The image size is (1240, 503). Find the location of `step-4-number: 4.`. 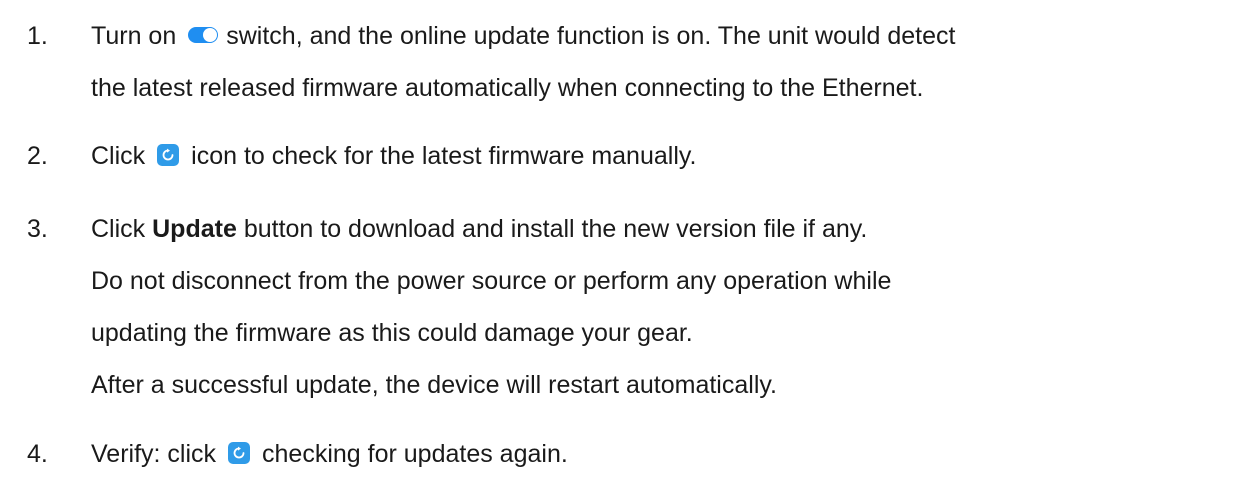

step-4-number: 4. is located at coordinates (37, 454).